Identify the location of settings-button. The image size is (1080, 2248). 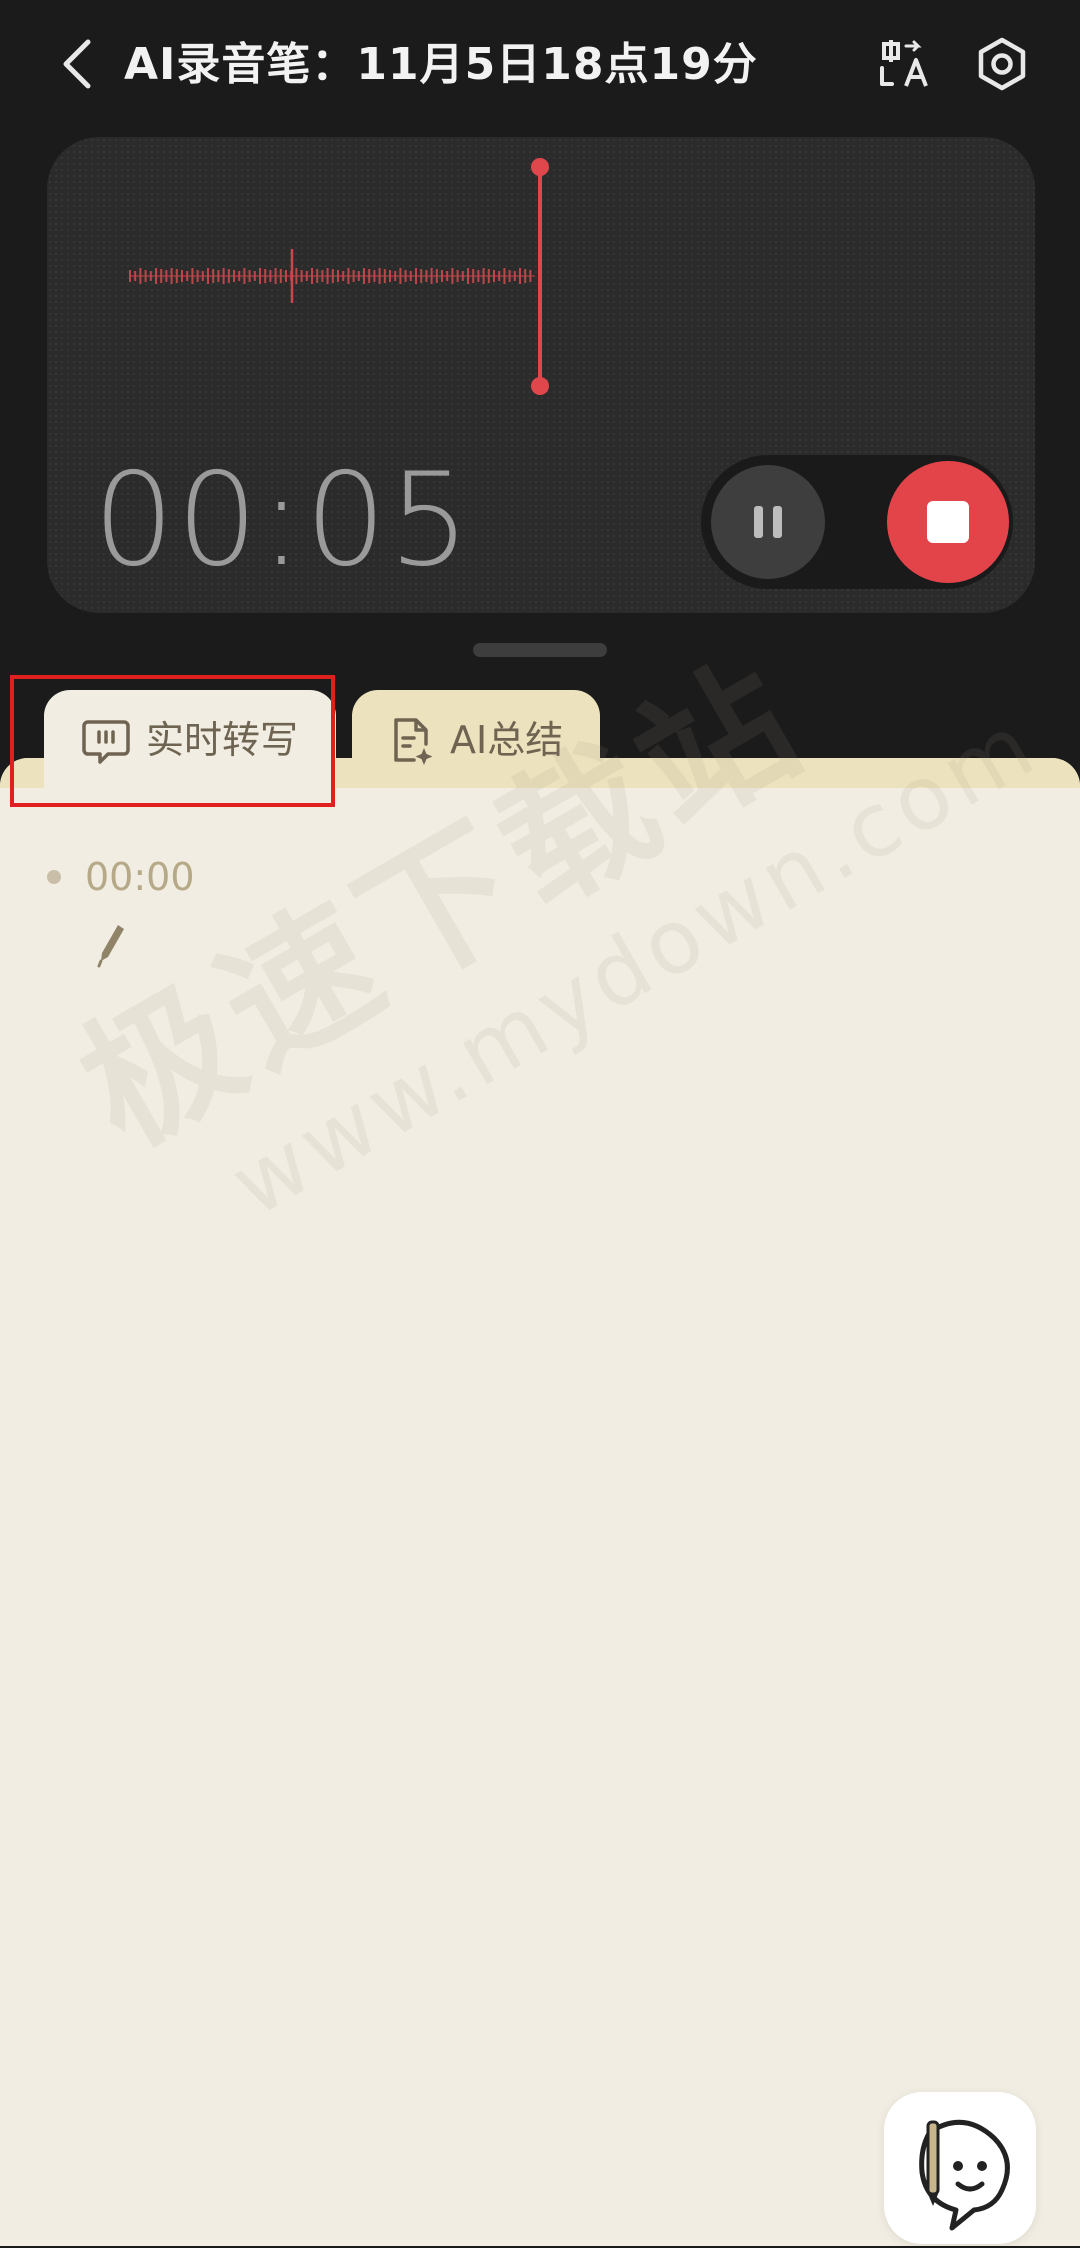
(1002, 64).